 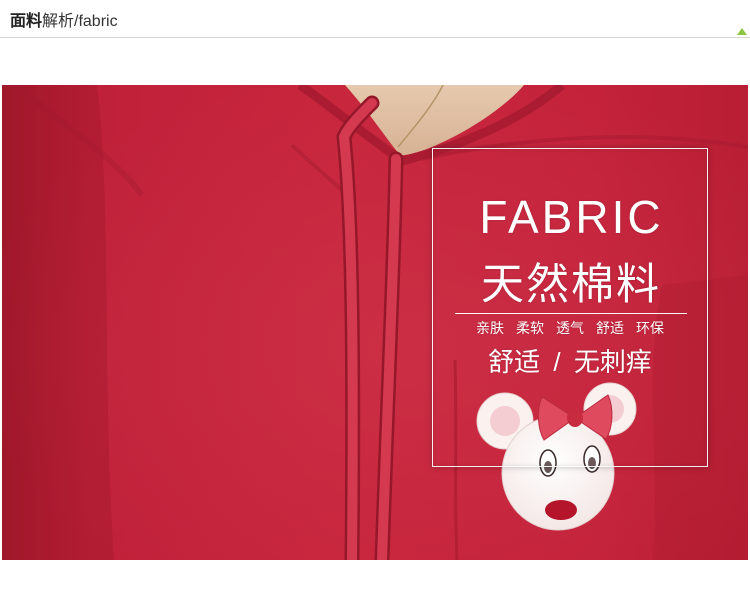 What do you see at coordinates (26, 21) in the screenshot?
I see `section-title-bold: 面料` at bounding box center [26, 21].